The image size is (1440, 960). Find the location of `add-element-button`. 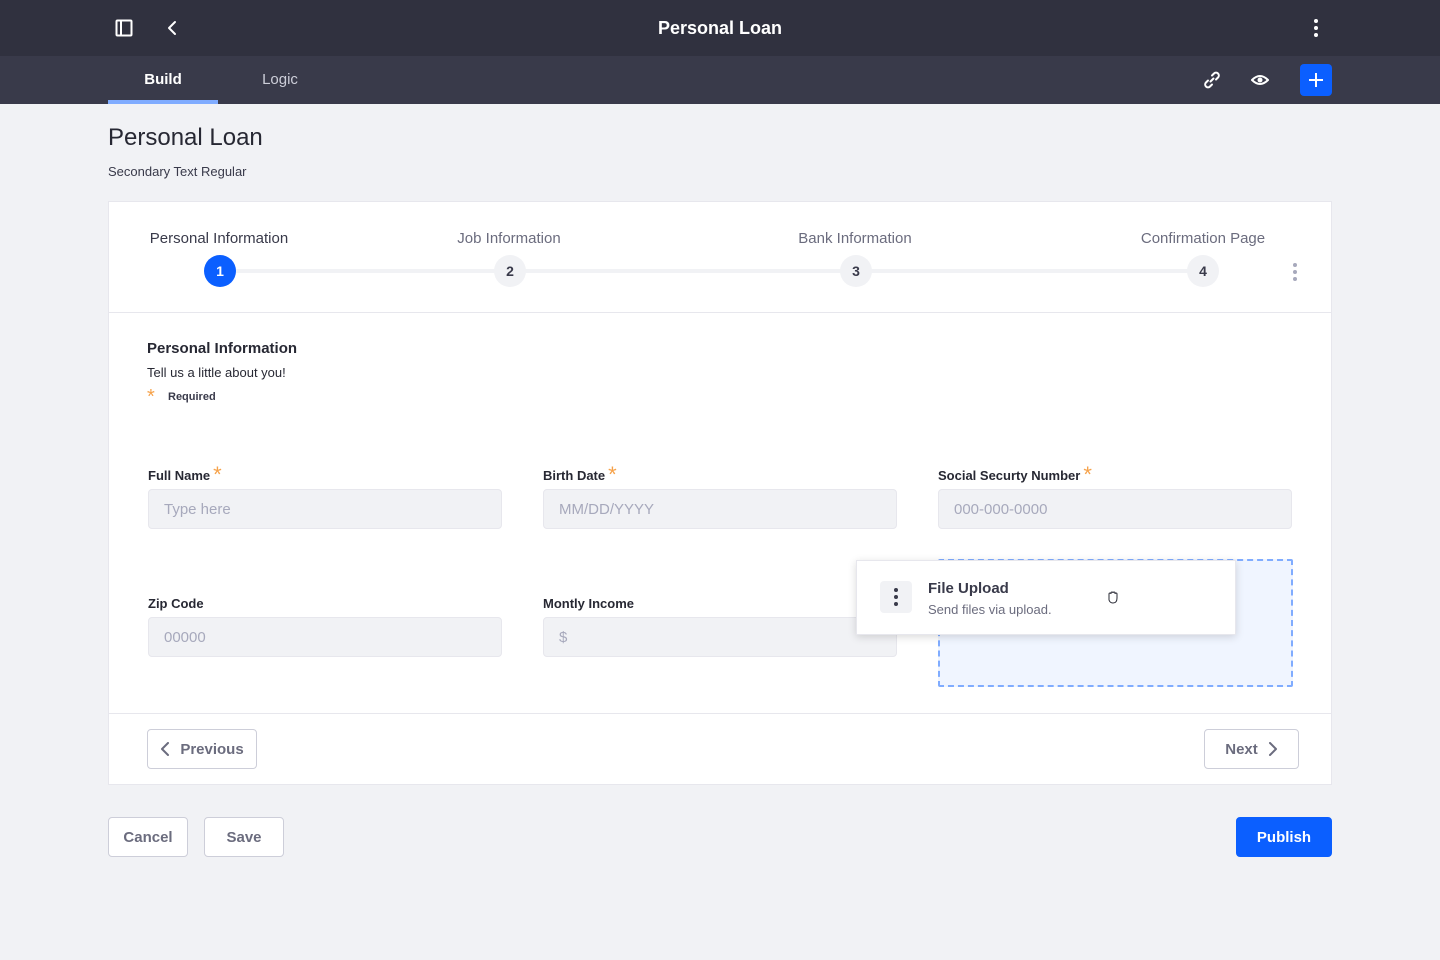

add-element-button is located at coordinates (1316, 80).